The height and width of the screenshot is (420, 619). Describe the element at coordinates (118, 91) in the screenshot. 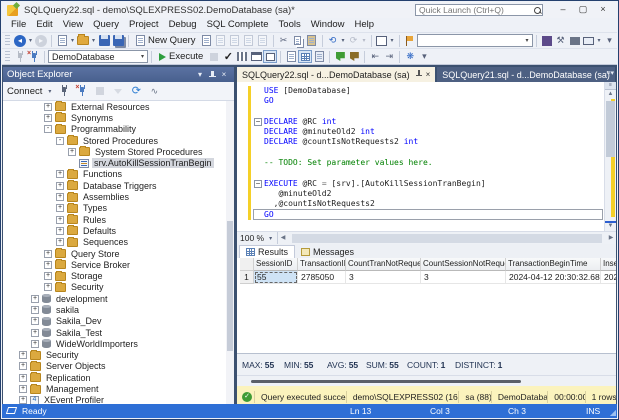

I see `filter-icon` at that location.